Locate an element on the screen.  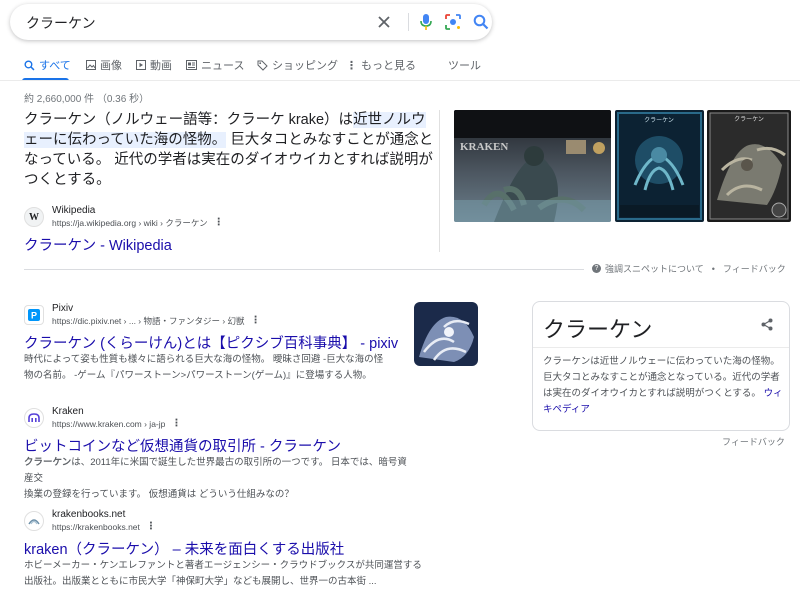
source-url: https://krakenbooks.net is located at coordinates (96, 527).